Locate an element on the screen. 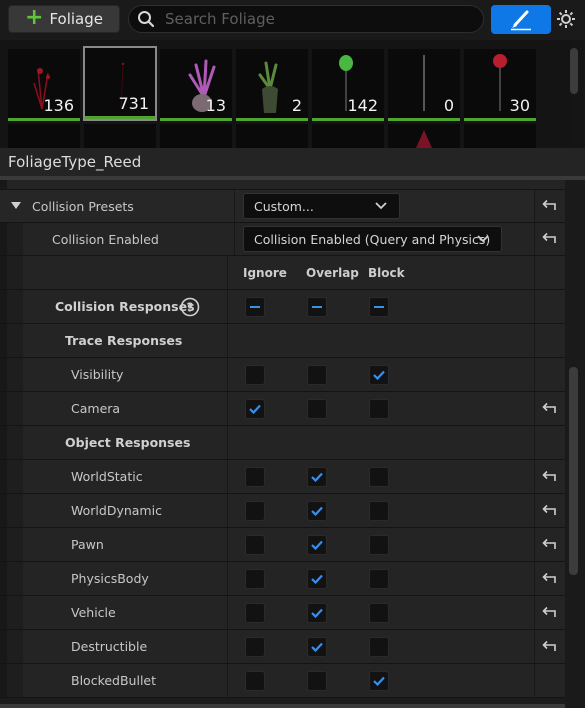  response-row: Camera is located at coordinates (282, 409).